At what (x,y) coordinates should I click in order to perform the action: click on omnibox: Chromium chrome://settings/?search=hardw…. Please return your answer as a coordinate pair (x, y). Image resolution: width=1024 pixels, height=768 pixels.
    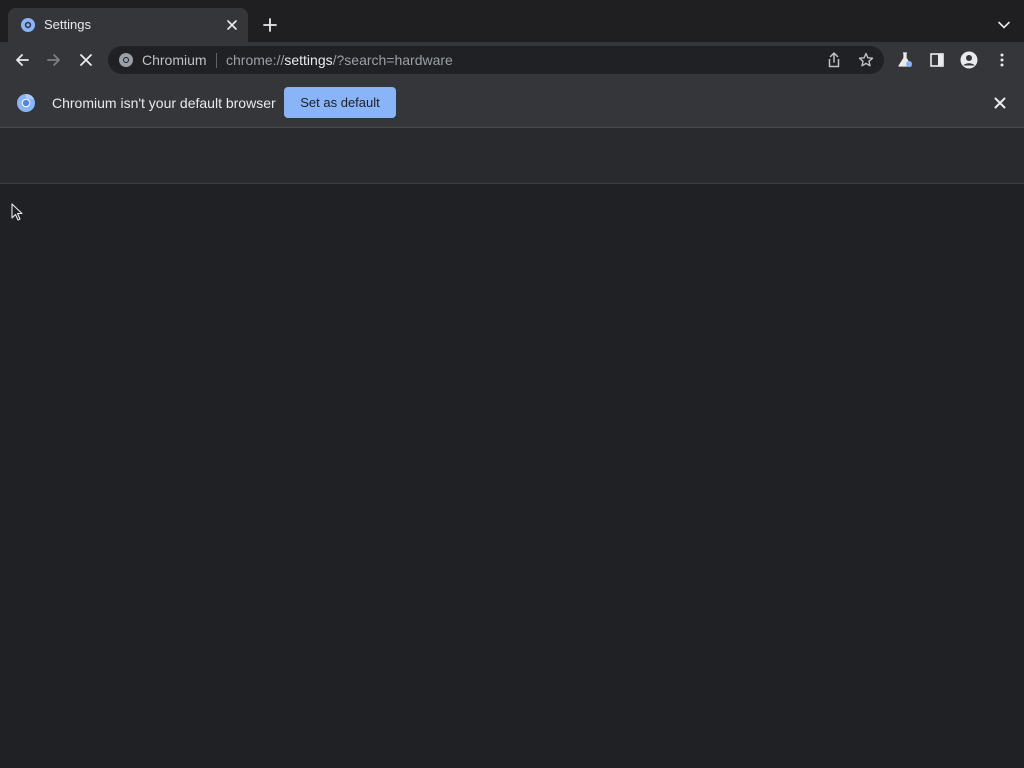
    Looking at the image, I should click on (496, 60).